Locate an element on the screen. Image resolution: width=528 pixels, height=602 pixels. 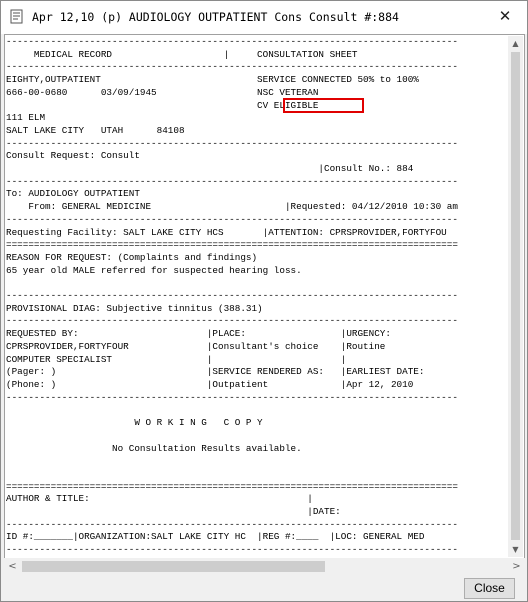
vertical-scroll-thumb is located at coordinates (515, 296).